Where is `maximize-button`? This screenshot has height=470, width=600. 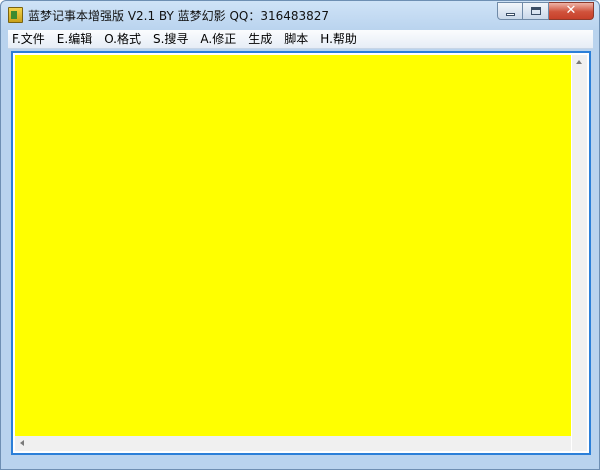 maximize-button is located at coordinates (536, 11).